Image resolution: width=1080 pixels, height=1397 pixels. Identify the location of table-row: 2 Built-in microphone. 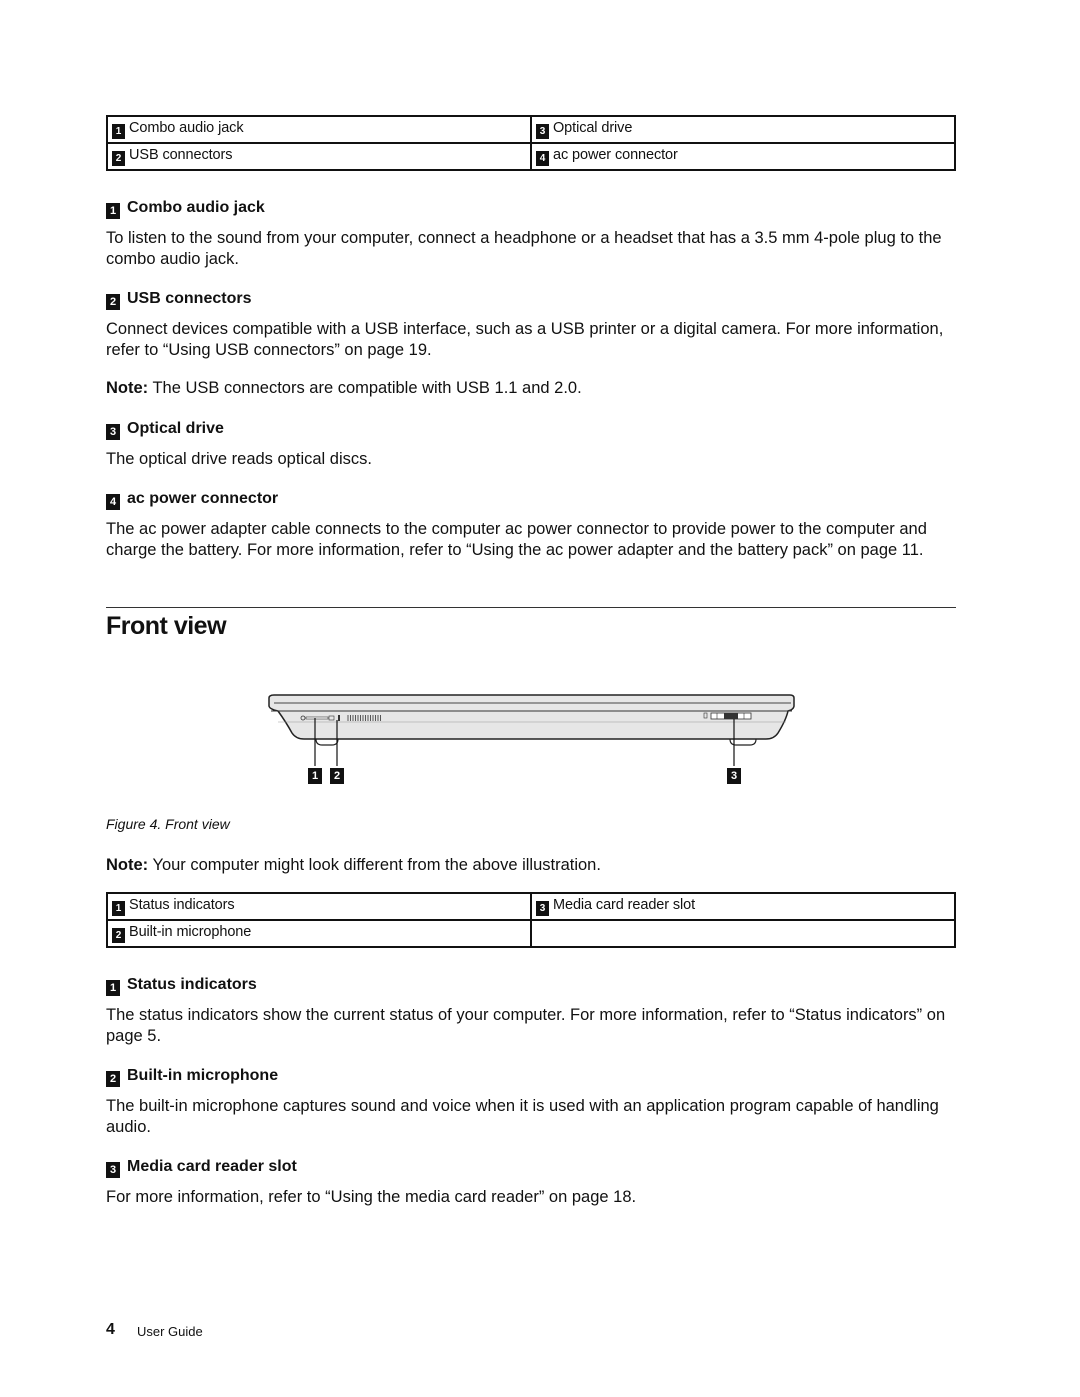
(531, 933).